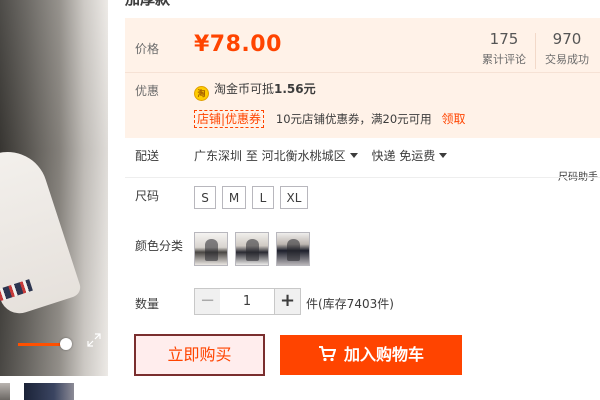  Describe the element at coordinates (201, 93) in the screenshot. I see `taobao-coin-icon: 淘` at that location.